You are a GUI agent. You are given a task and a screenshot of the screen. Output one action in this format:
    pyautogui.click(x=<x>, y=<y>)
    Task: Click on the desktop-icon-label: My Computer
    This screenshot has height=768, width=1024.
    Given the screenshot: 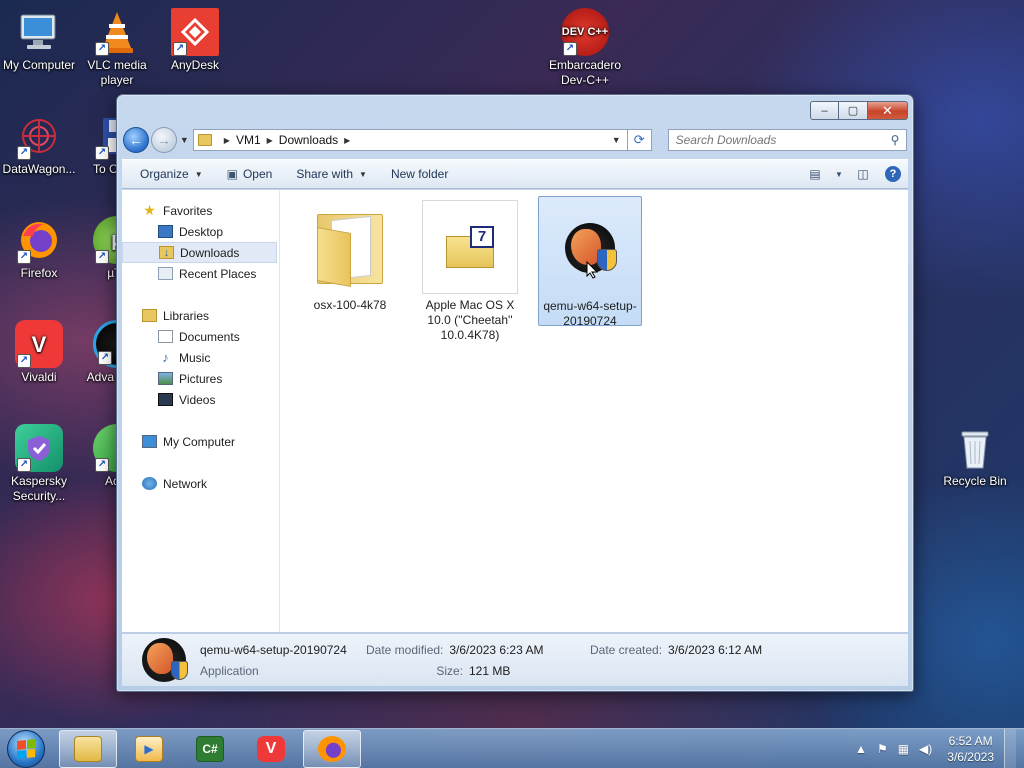 What is the action you would take?
    pyautogui.click(x=39, y=65)
    